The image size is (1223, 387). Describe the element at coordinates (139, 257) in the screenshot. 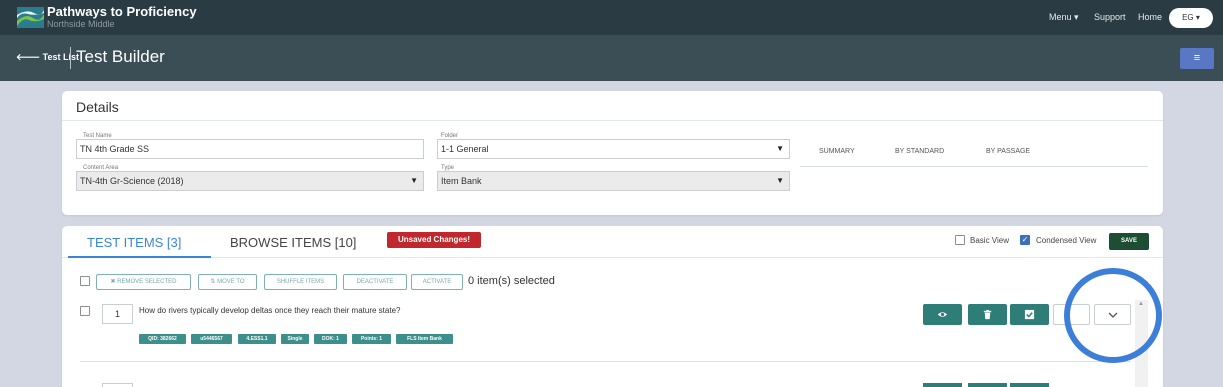

I see `active-tab-indicator` at that location.